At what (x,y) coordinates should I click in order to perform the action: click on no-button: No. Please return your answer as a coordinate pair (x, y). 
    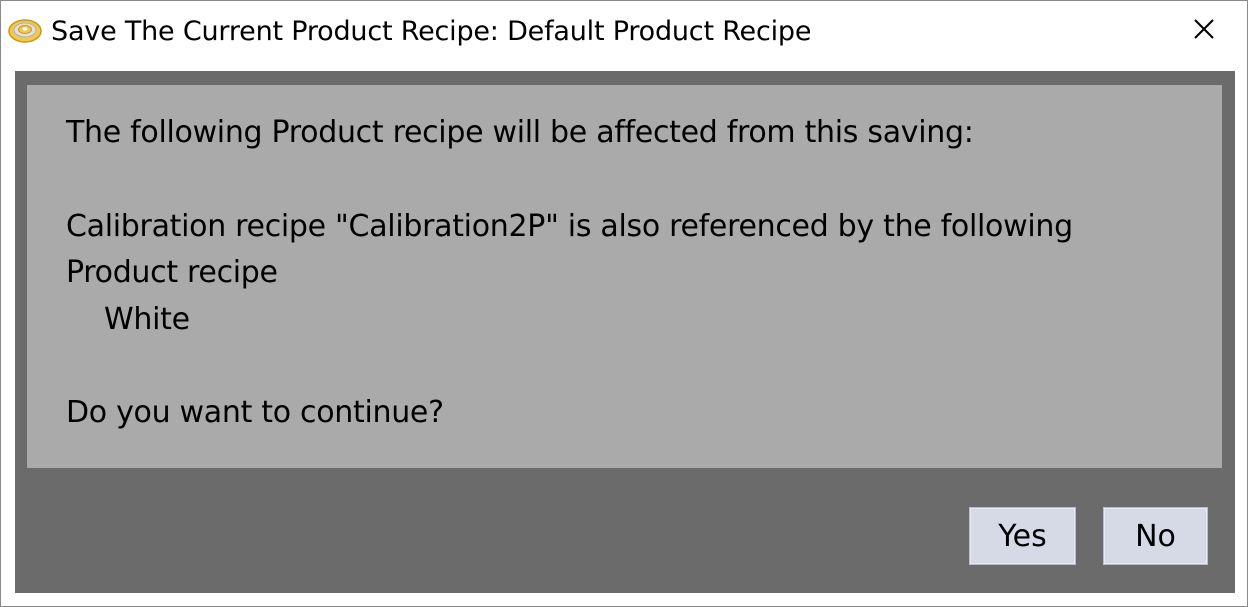
    Looking at the image, I should click on (1155, 536).